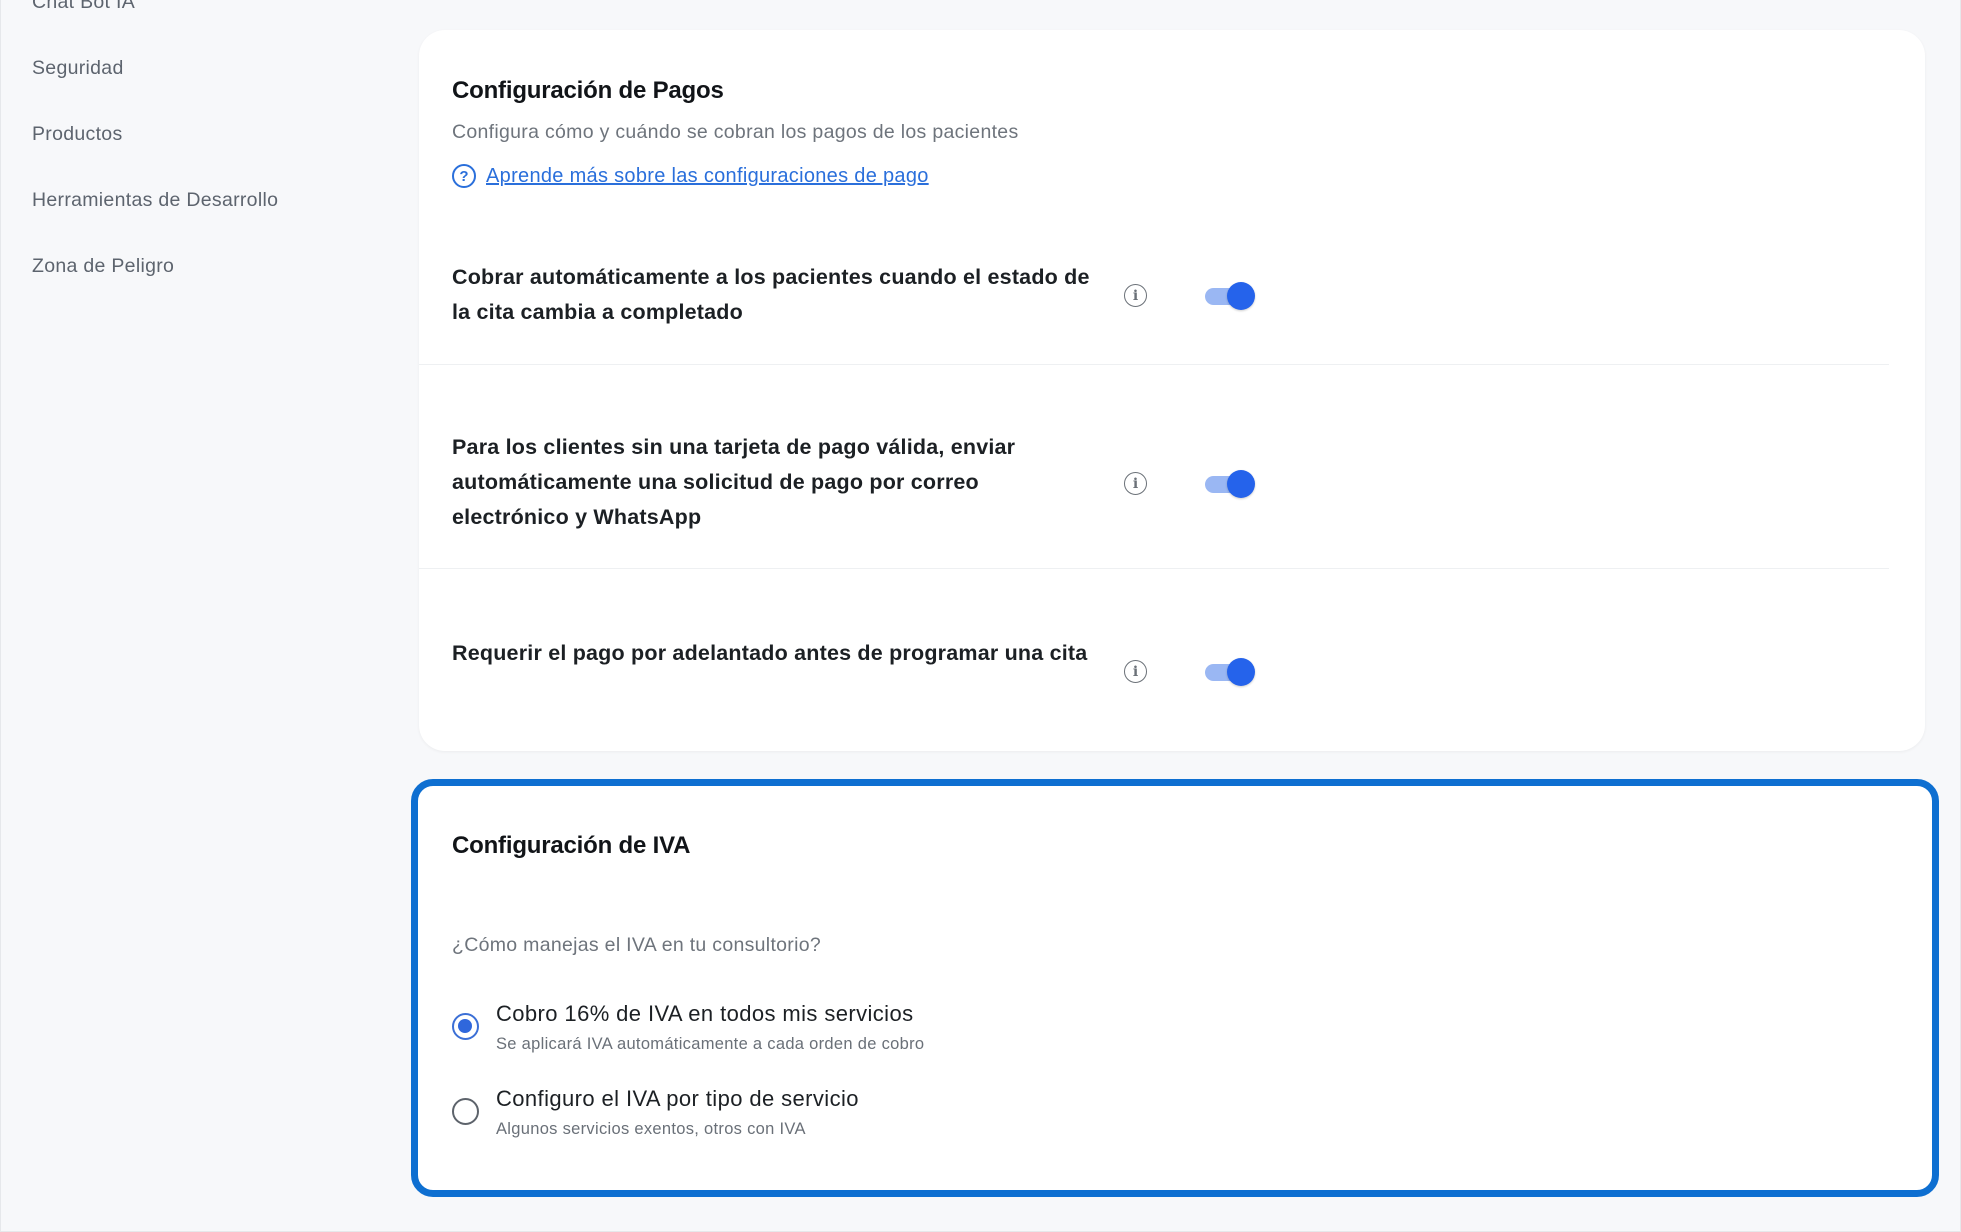  I want to click on sidebar-item-chat-bot: Chat Bot IA, so click(83, 7).